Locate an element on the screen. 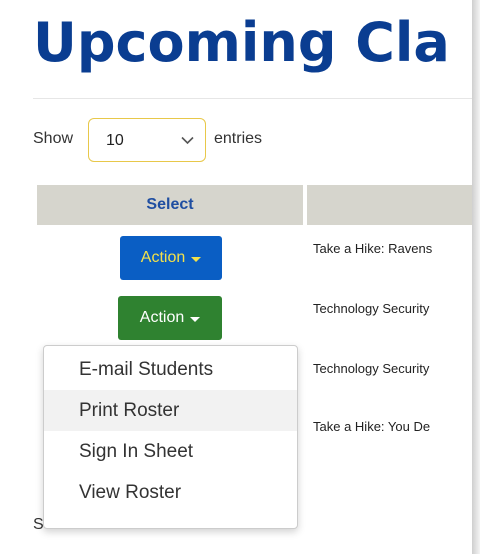 The height and width of the screenshot is (554, 480). class-title-row-3: Technology Security is located at coordinates (371, 368).